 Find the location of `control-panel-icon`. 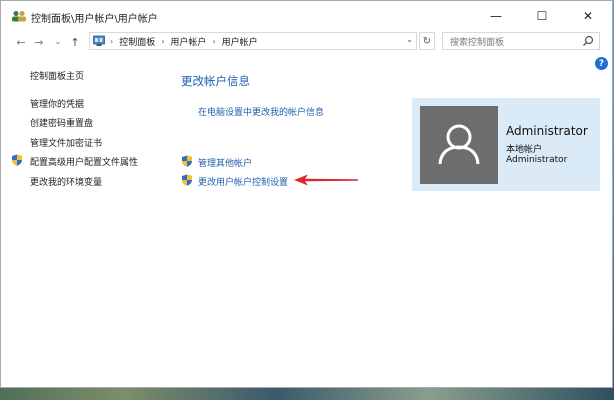

control-panel-icon is located at coordinates (99, 40).